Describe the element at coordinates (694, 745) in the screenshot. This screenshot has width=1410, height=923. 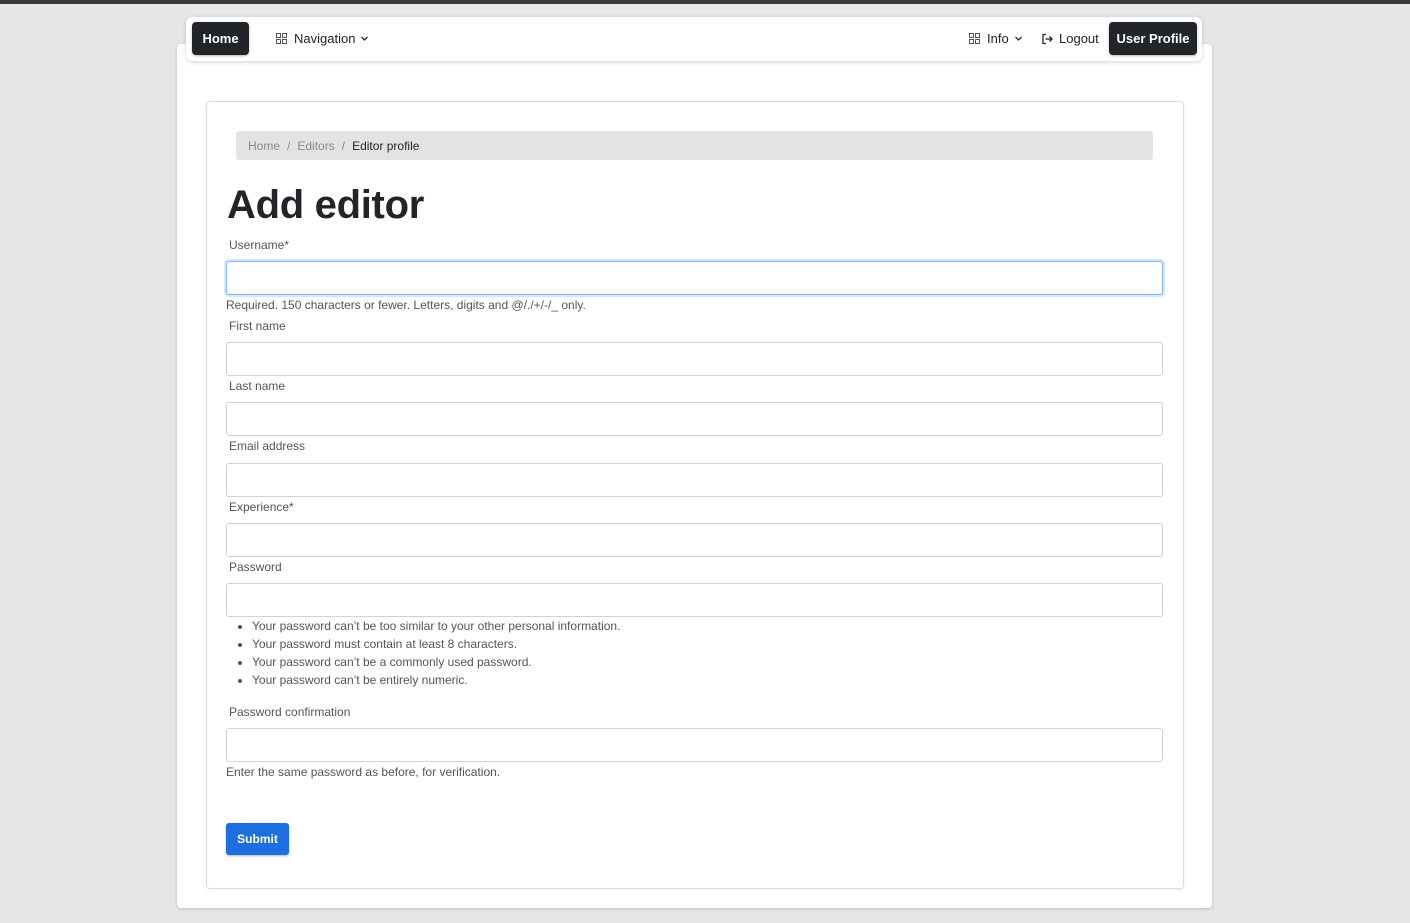
I see `password-confirmation-input` at that location.